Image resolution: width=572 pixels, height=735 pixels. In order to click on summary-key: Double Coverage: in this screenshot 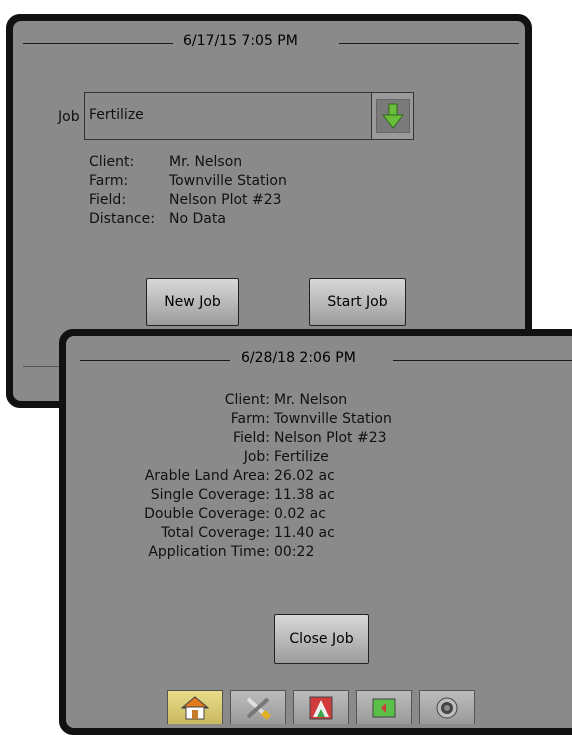, I will do `click(207, 514)`.